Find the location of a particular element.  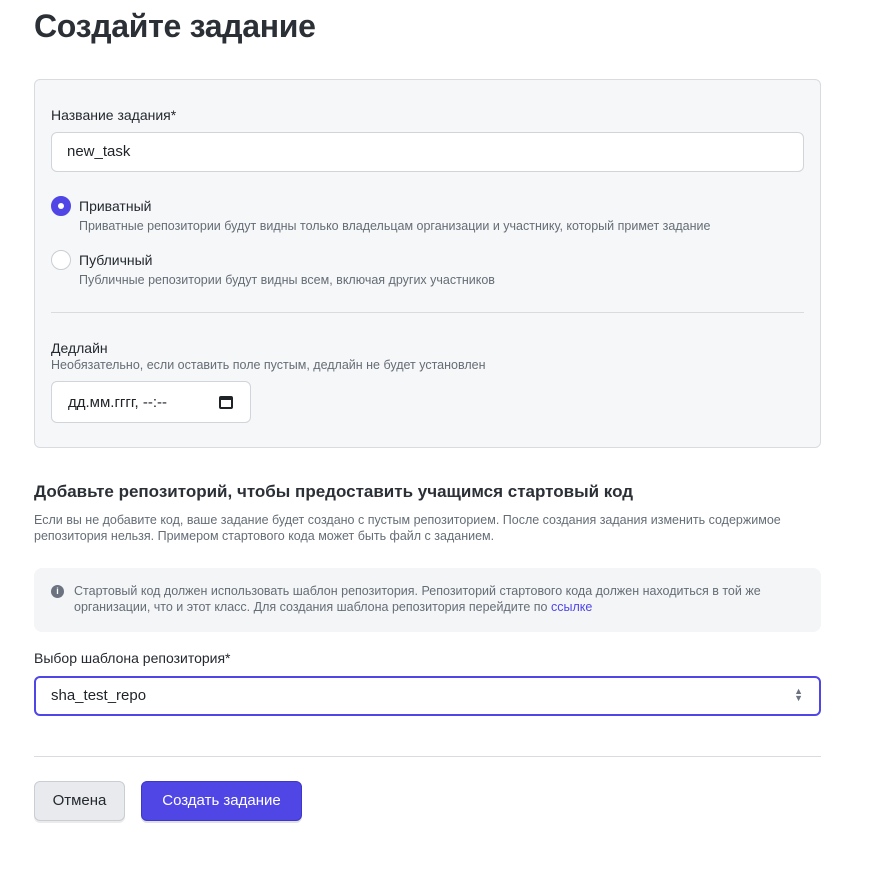

repo-template-select: sha_test_repo ▲ ▼ is located at coordinates (427, 696).